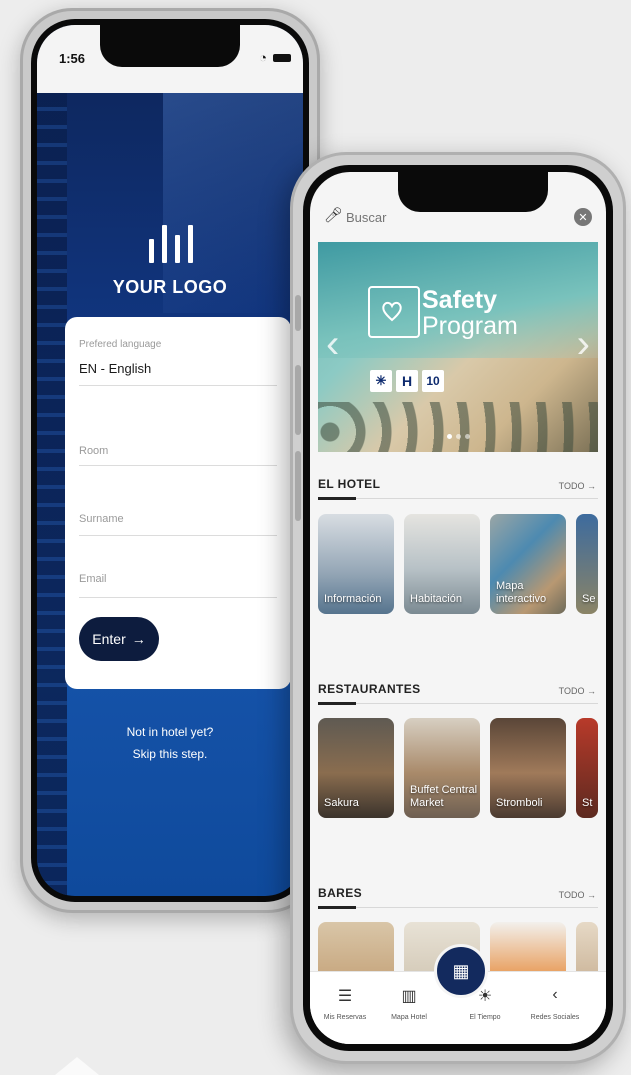 This screenshot has width=631, height=1075. I want to click on enter-button-label: Enter, so click(109, 639).